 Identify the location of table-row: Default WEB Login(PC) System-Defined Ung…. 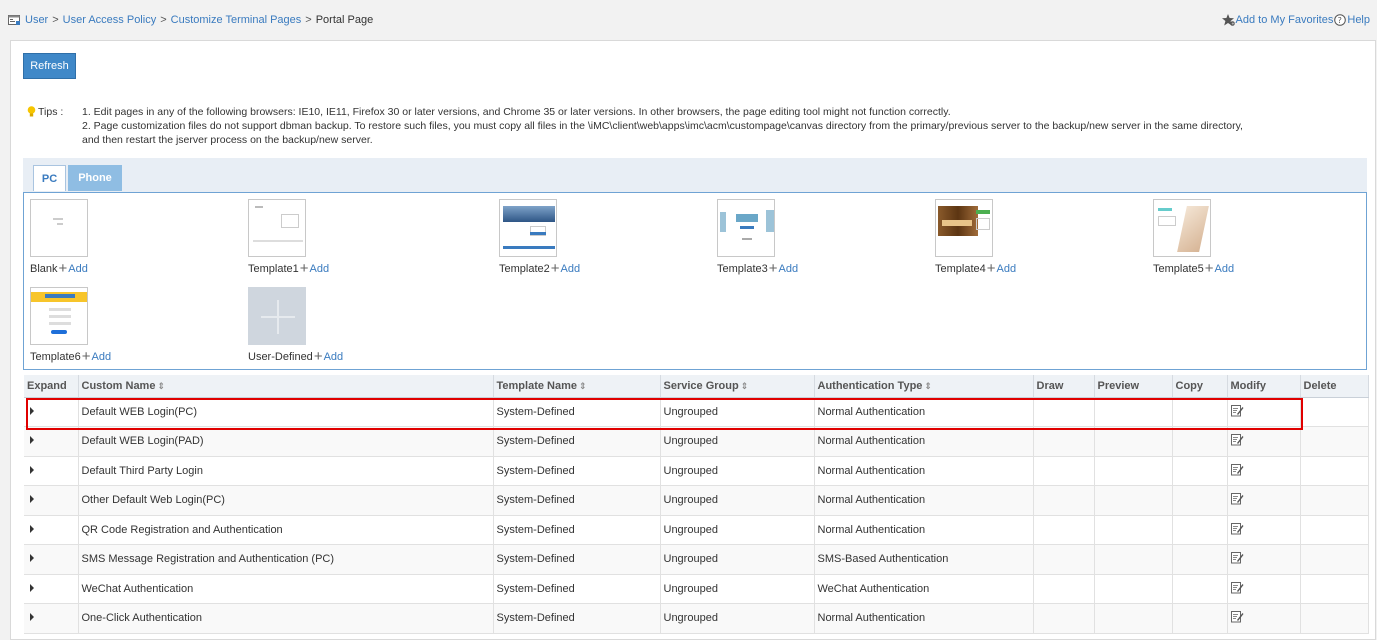
(696, 412).